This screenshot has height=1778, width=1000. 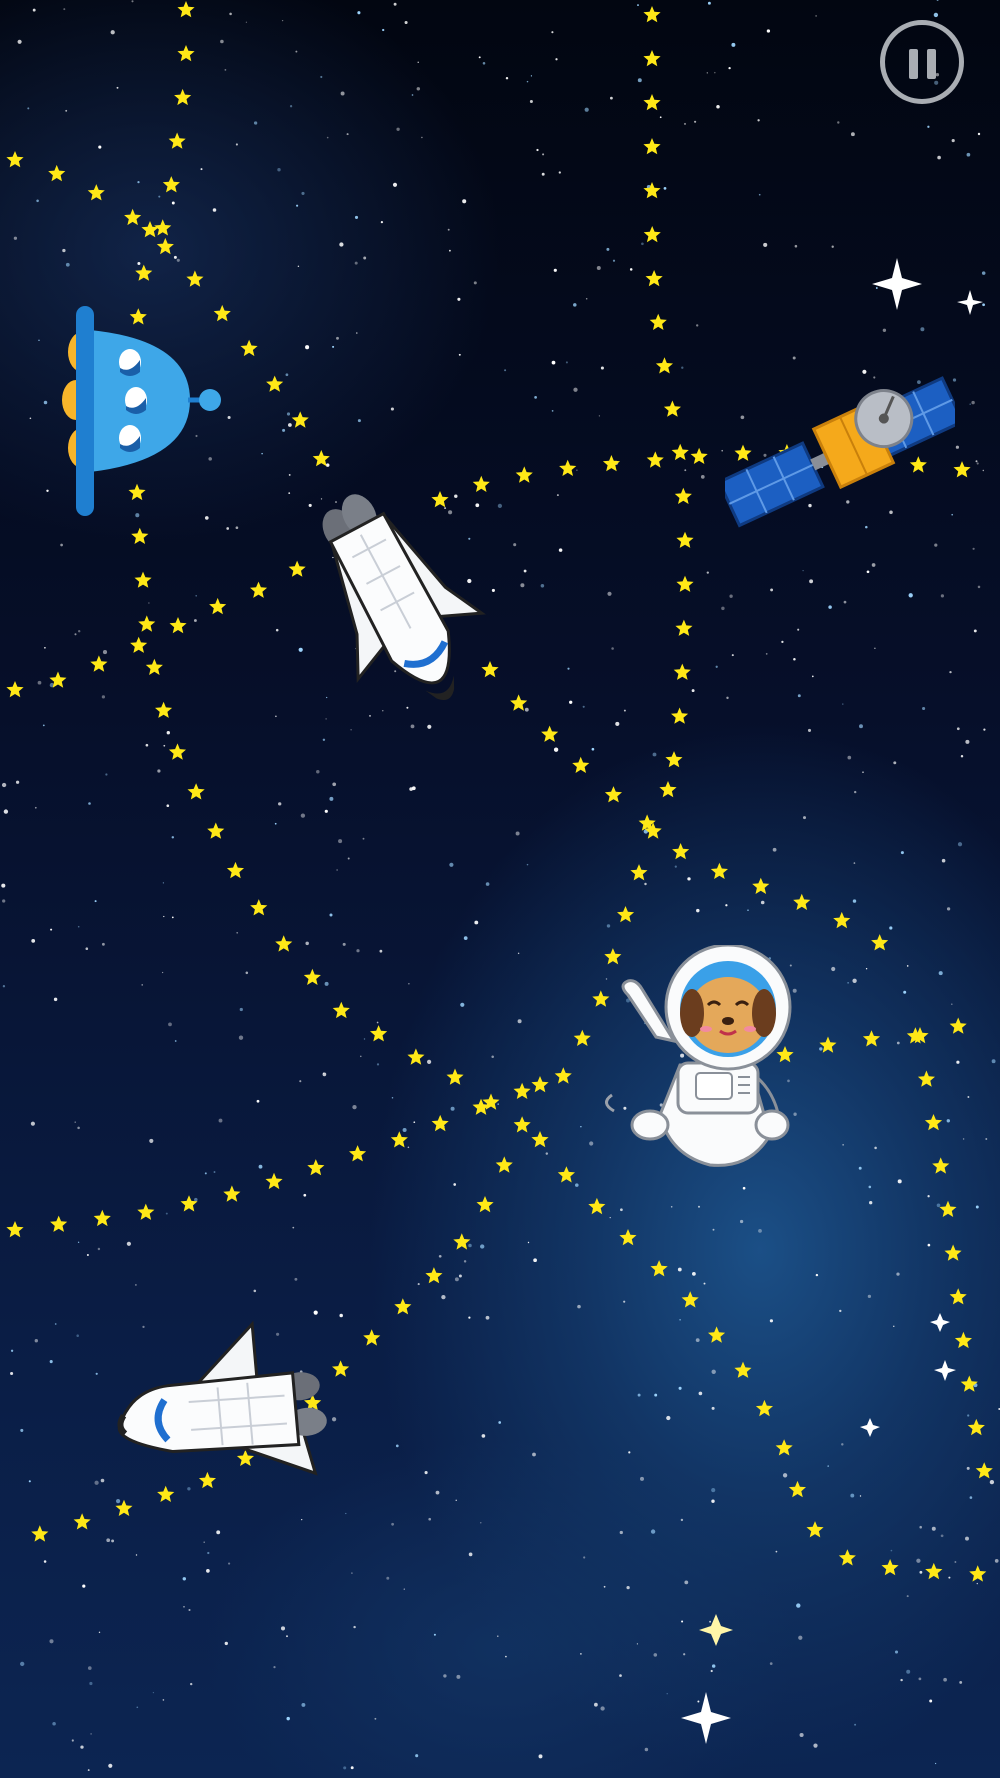 What do you see at coordinates (922, 62) in the screenshot?
I see `pause-button` at bounding box center [922, 62].